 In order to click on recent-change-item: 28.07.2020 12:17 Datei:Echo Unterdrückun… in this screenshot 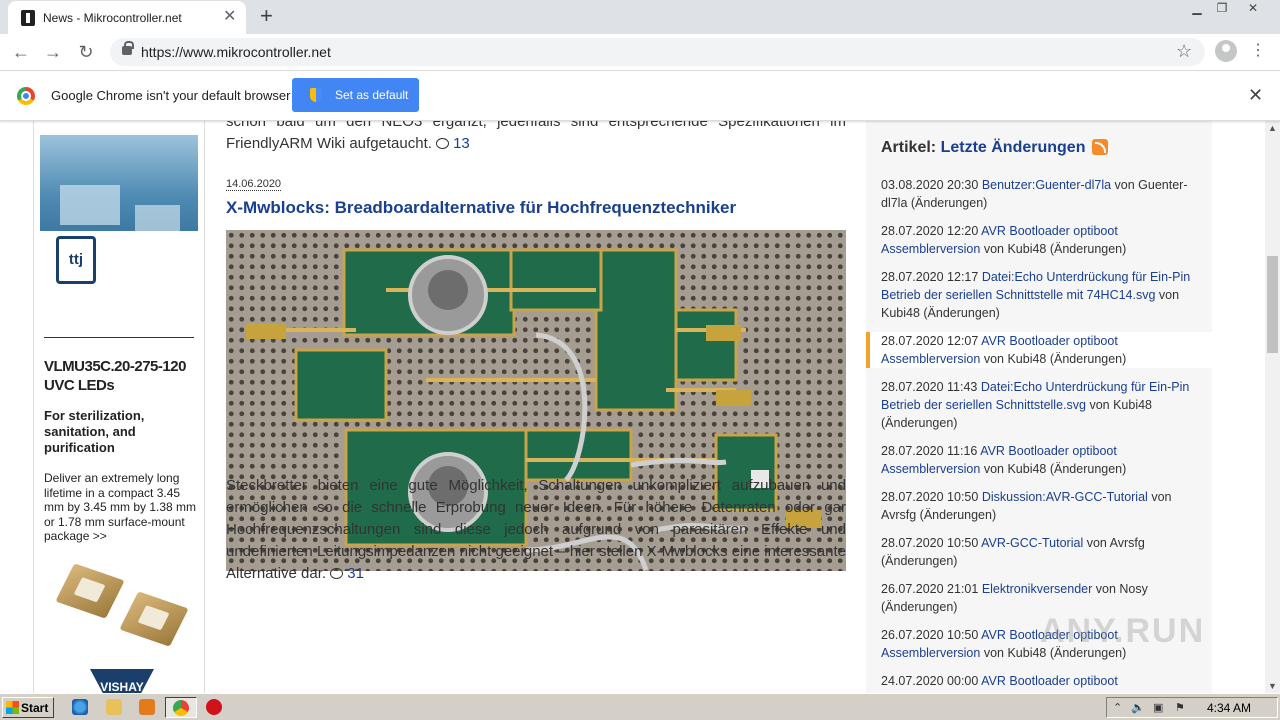, I will do `click(1039, 295)`.